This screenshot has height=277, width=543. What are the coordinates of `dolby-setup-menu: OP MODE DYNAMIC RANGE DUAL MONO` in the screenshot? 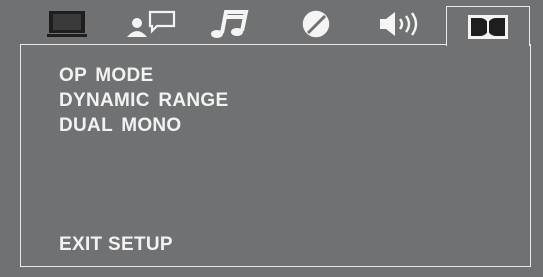 It's located at (143, 100).